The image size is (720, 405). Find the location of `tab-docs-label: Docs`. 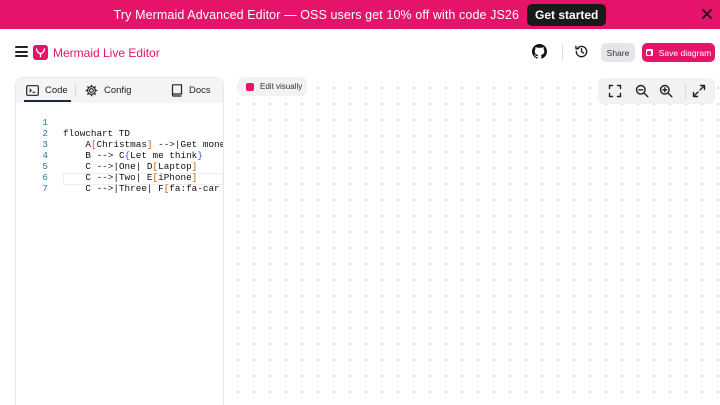

tab-docs-label: Docs is located at coordinates (200, 90).